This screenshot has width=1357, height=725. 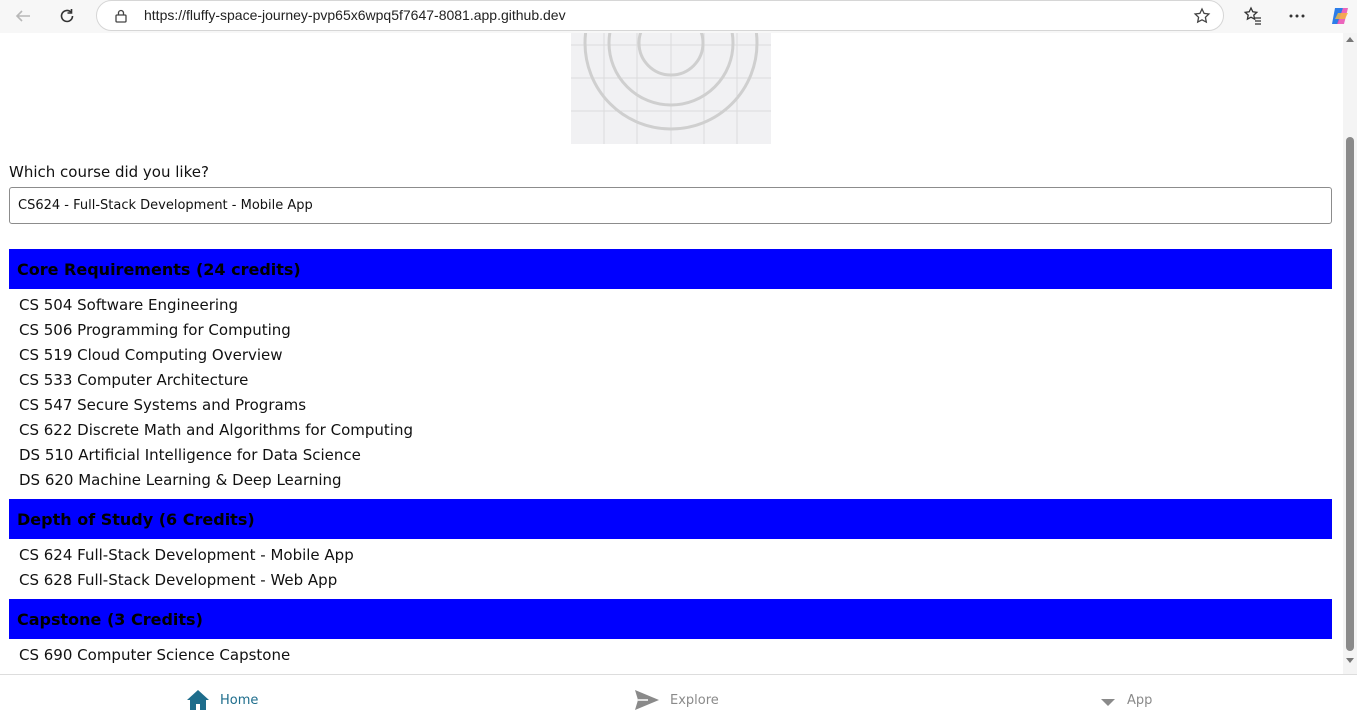 What do you see at coordinates (1350, 39) in the screenshot?
I see `scroll-up-arrow` at bounding box center [1350, 39].